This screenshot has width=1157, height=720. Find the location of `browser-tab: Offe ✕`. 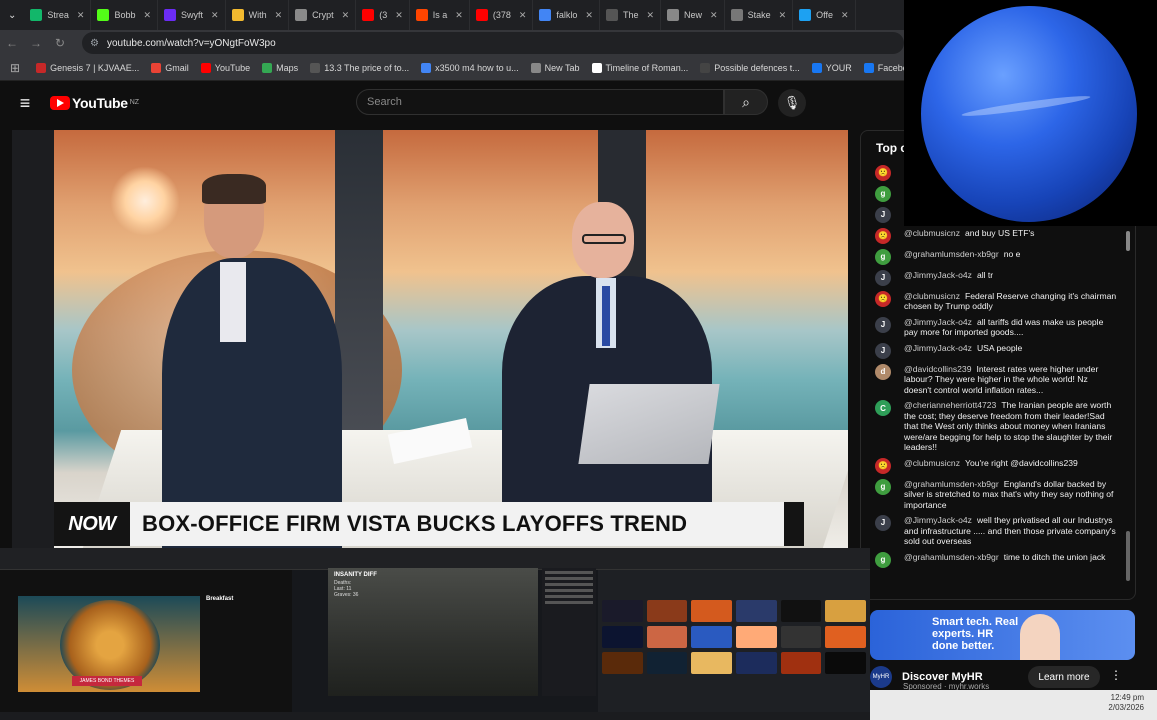

browser-tab: Offe ✕ is located at coordinates (824, 15).